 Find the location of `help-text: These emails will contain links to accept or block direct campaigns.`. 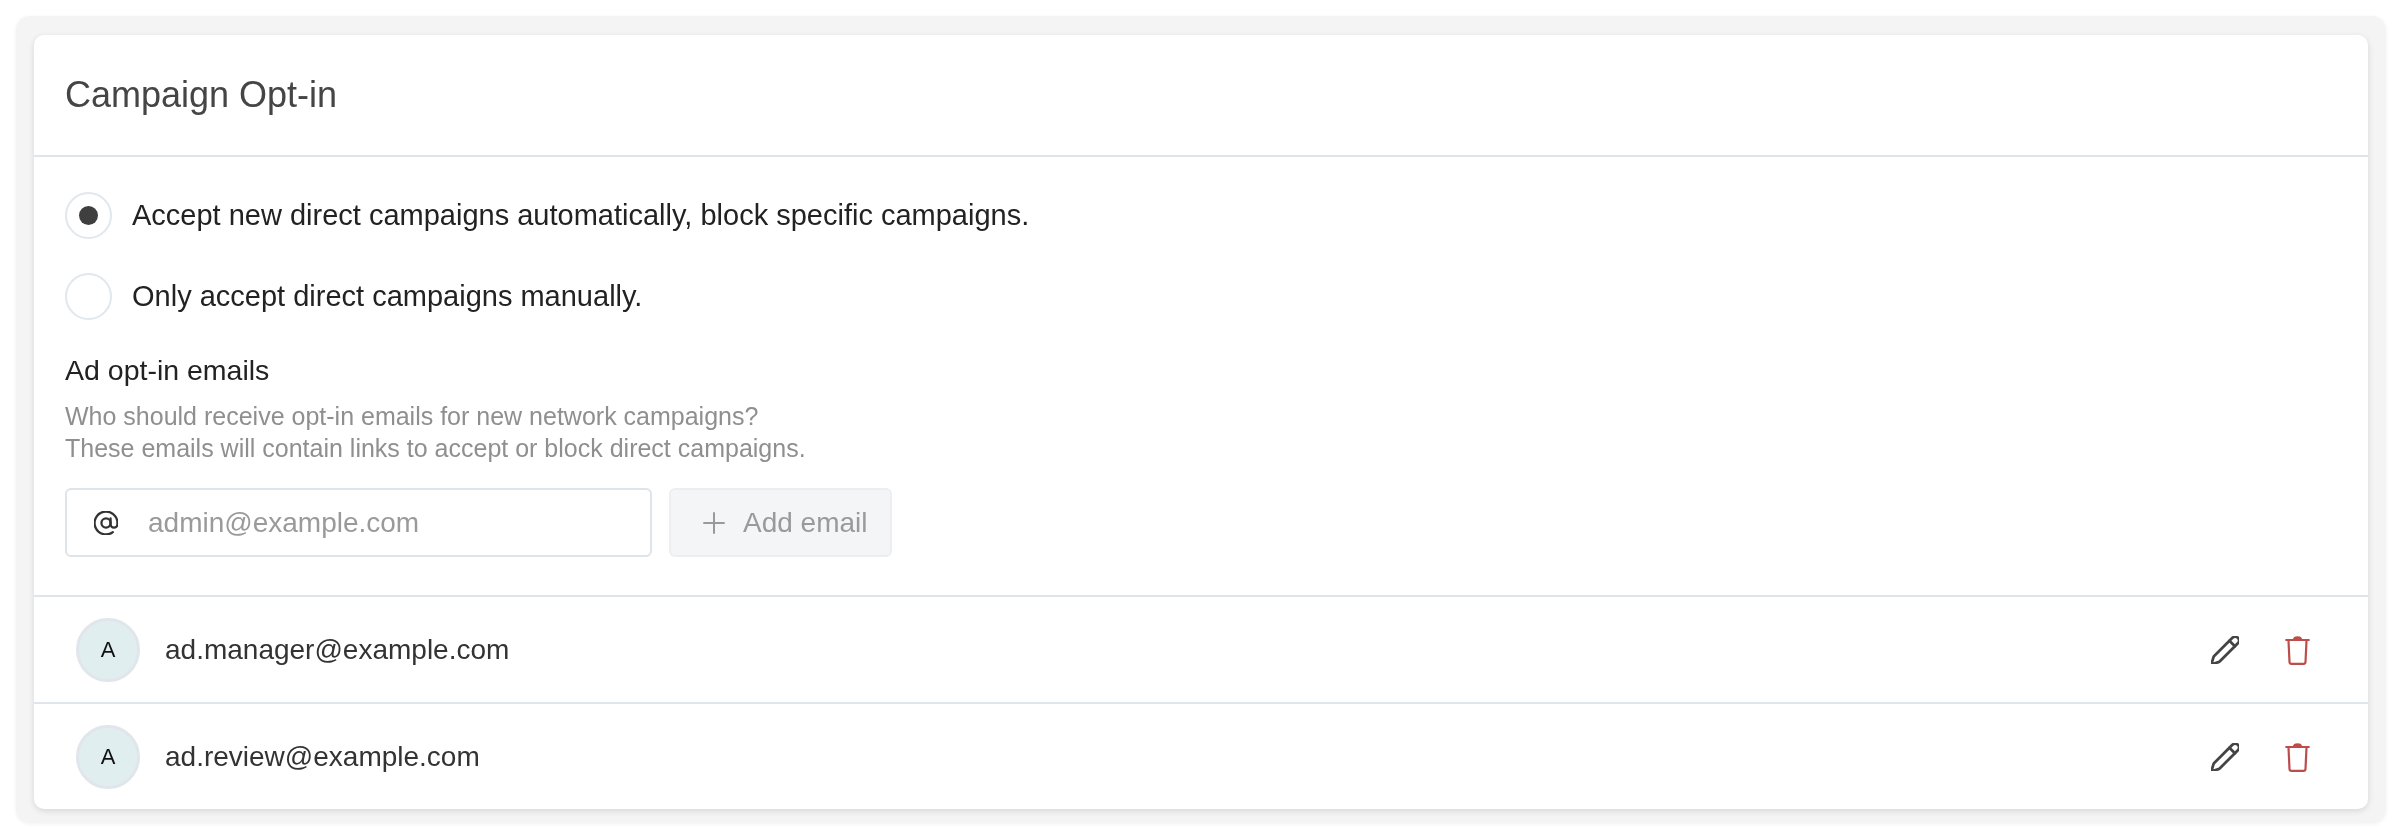

help-text: These emails will contain links to accept or block direct campaigns. is located at coordinates (435, 448).